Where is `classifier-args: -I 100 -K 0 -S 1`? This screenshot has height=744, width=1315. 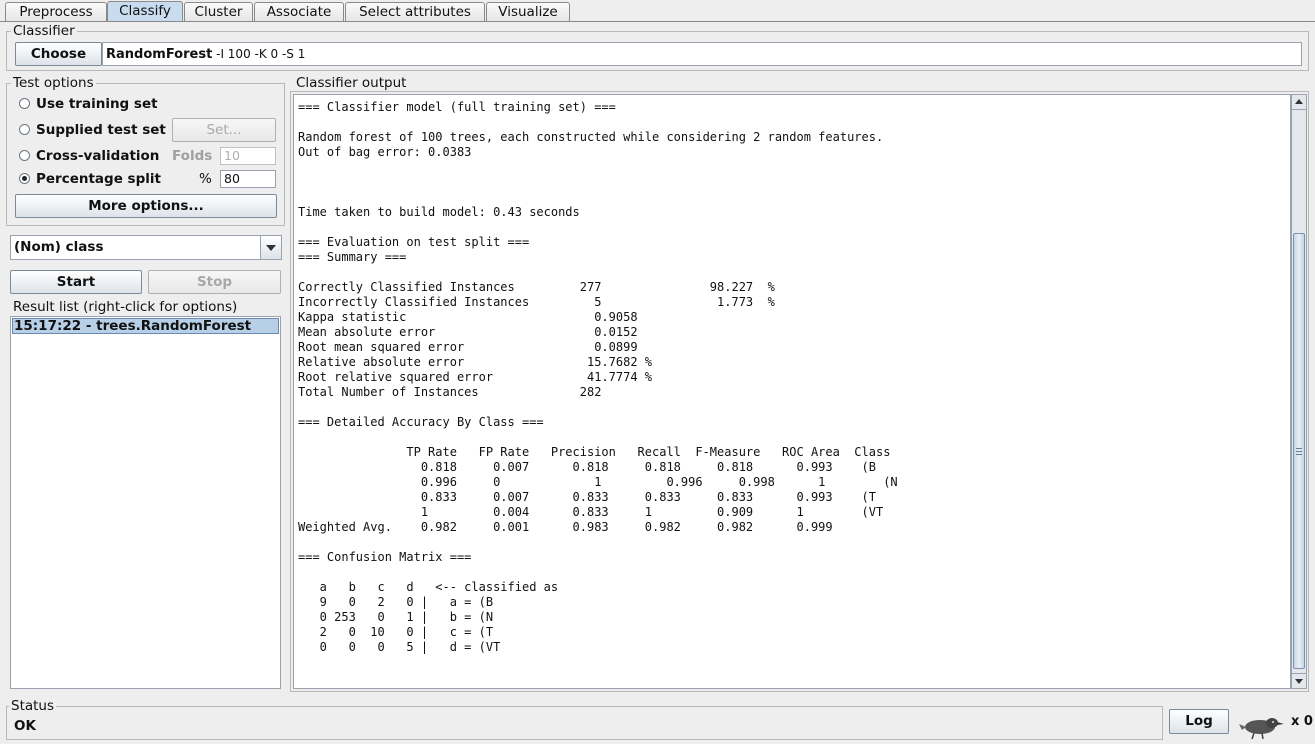 classifier-args: -I 100 -K 0 -S 1 is located at coordinates (259, 54).